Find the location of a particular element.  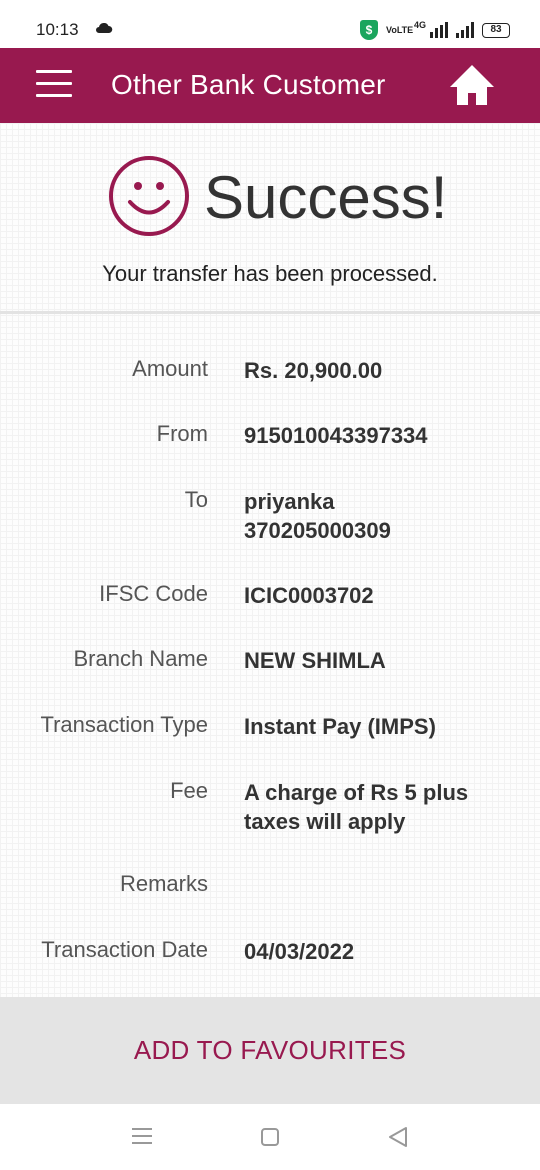

success-title: Success! is located at coordinates (326, 197).